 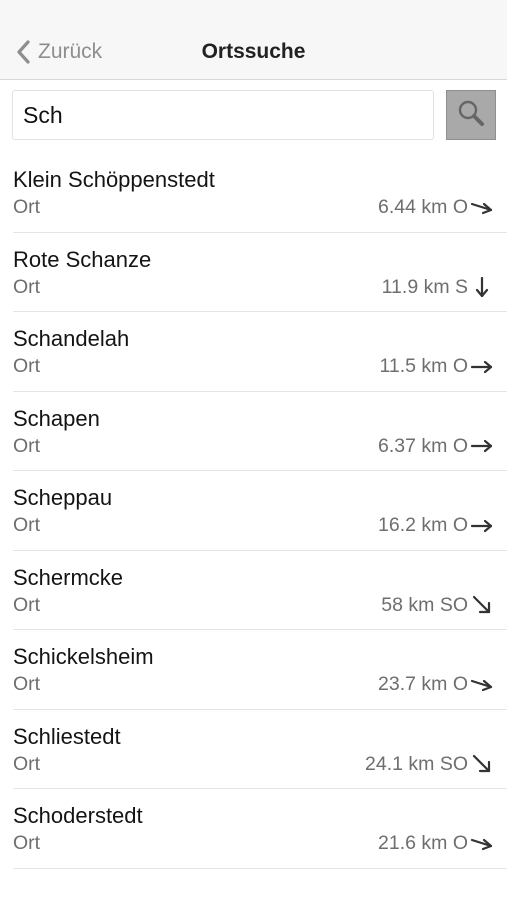 What do you see at coordinates (63, 497) in the screenshot?
I see `place-name: Scheppau` at bounding box center [63, 497].